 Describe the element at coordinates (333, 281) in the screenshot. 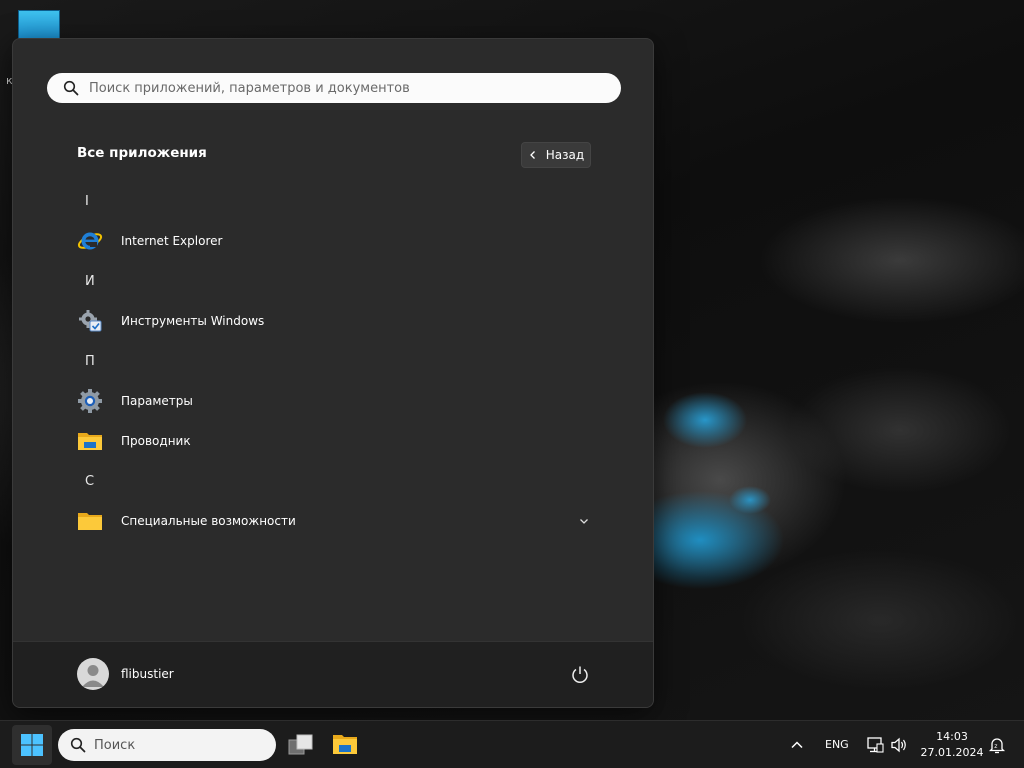

I see `letter-header-i-cyrillic: И` at that location.